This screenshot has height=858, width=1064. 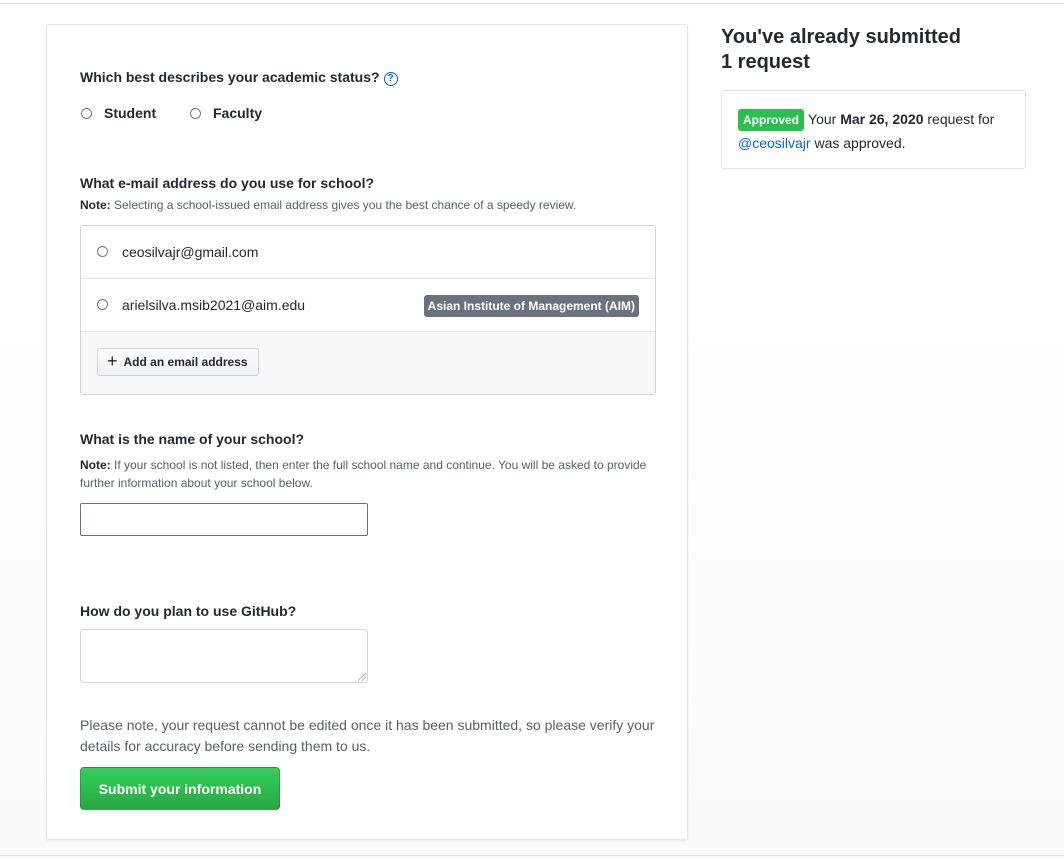 I want to click on question-circle-icon: ?, so click(x=390, y=79).